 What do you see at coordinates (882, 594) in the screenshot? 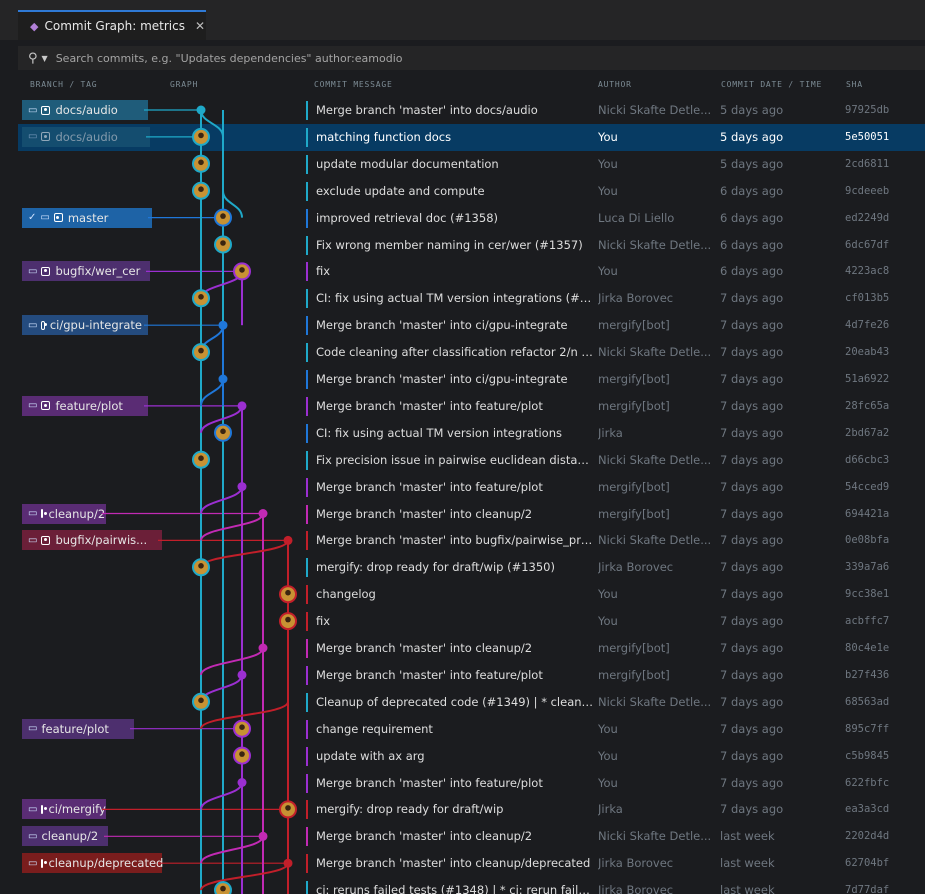
I see `commit-sha: 9cc38e1` at bounding box center [882, 594].